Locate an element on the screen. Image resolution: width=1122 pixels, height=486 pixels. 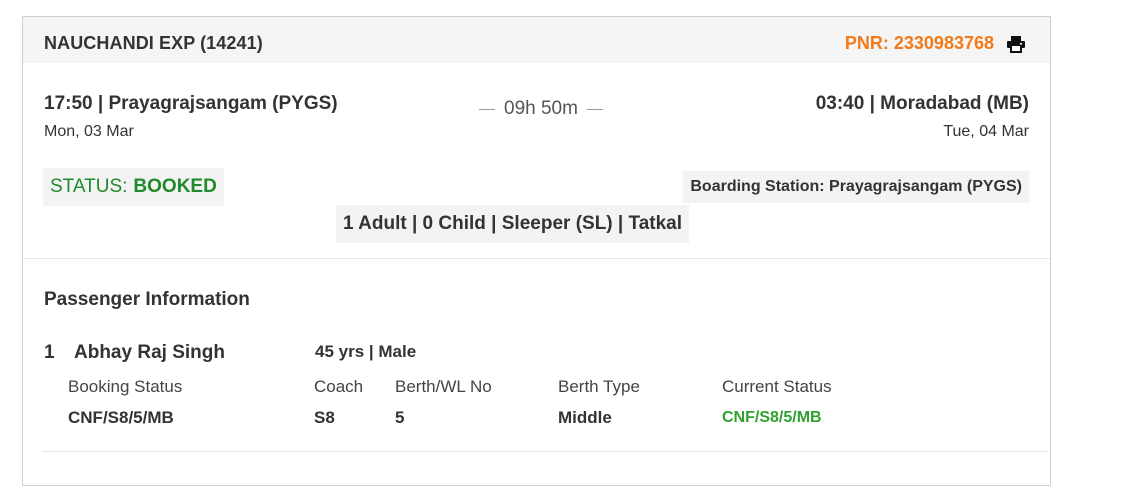
pnr-container: PNR: 2330983768 is located at coordinates (935, 43).